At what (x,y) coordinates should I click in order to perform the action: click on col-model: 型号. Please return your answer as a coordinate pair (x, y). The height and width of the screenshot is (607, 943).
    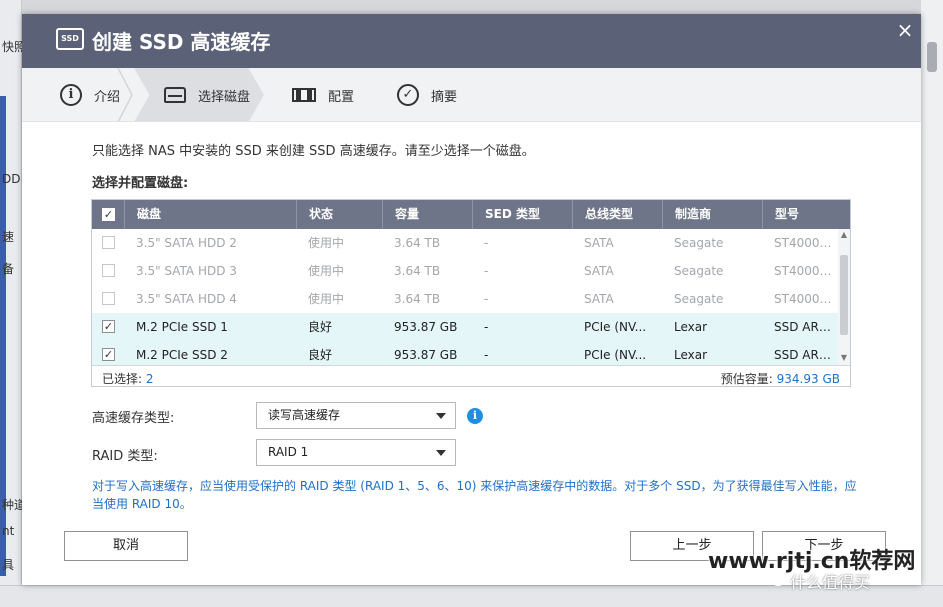
    Looking at the image, I should click on (806, 214).